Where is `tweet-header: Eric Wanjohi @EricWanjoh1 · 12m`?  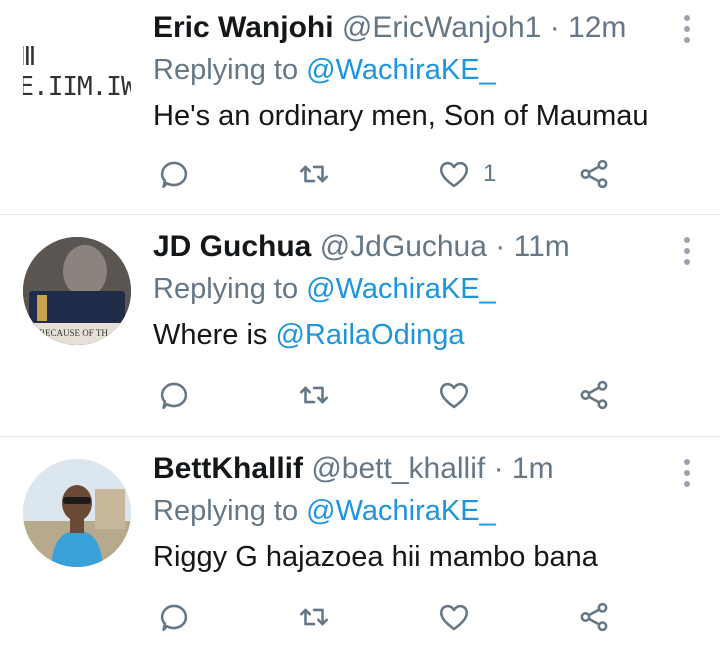
tweet-header: Eric Wanjohi @EricWanjoh1 · 12m is located at coordinates (406, 28).